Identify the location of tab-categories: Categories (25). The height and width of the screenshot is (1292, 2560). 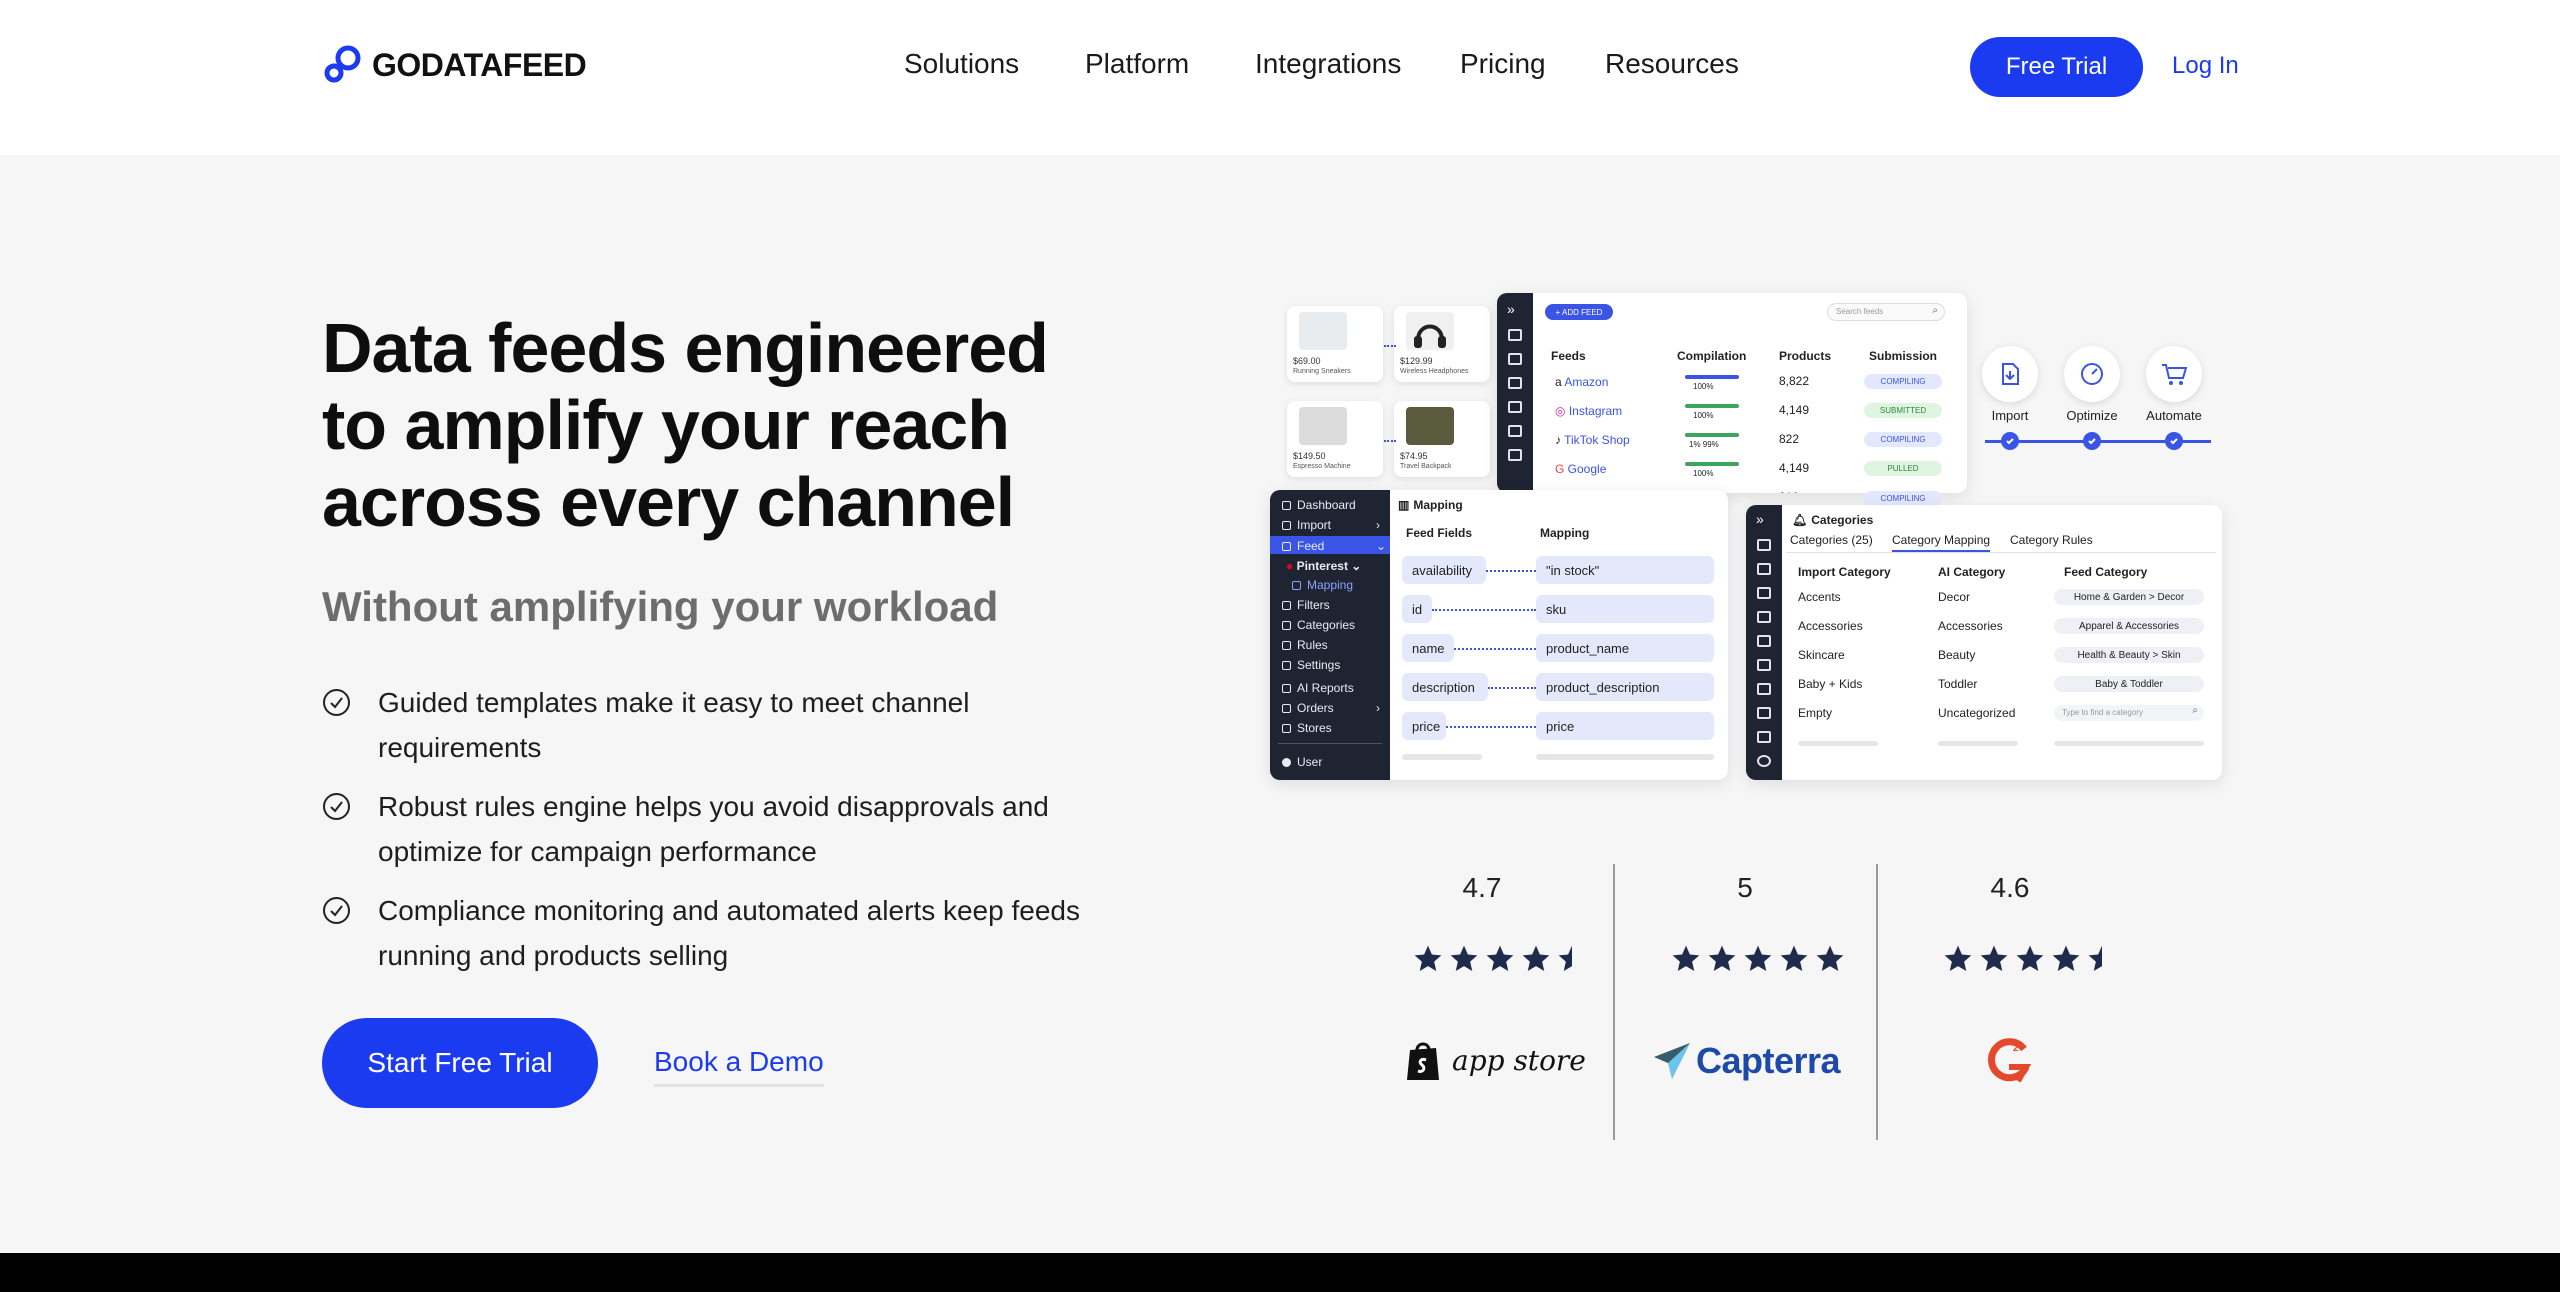
(1831, 540).